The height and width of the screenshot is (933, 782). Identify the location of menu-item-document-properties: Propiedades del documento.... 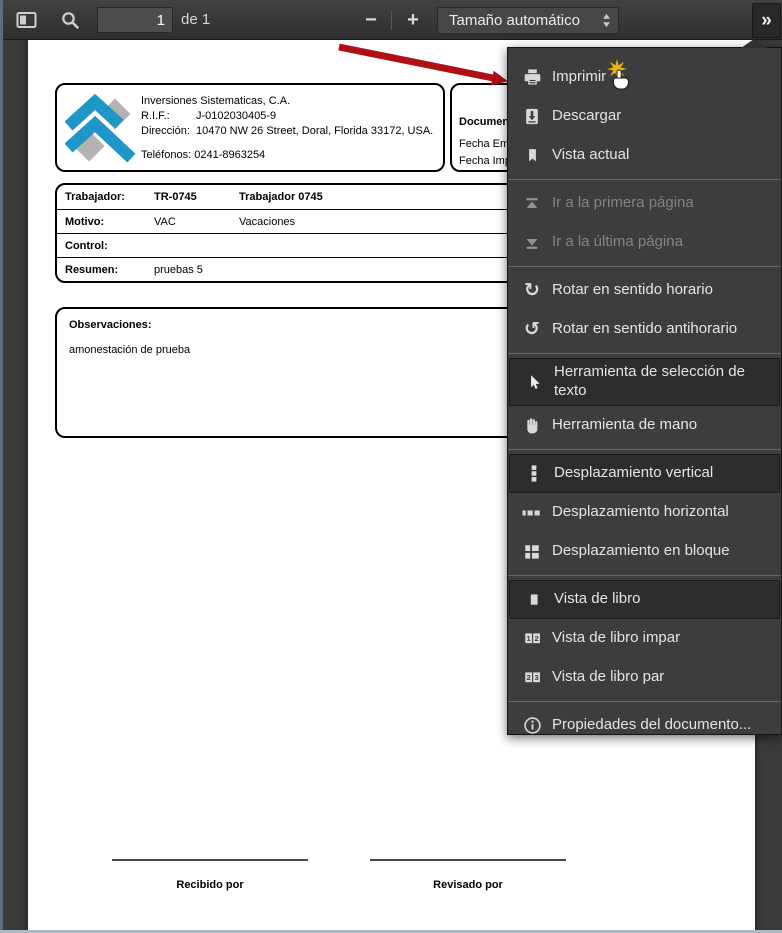
(644, 725).